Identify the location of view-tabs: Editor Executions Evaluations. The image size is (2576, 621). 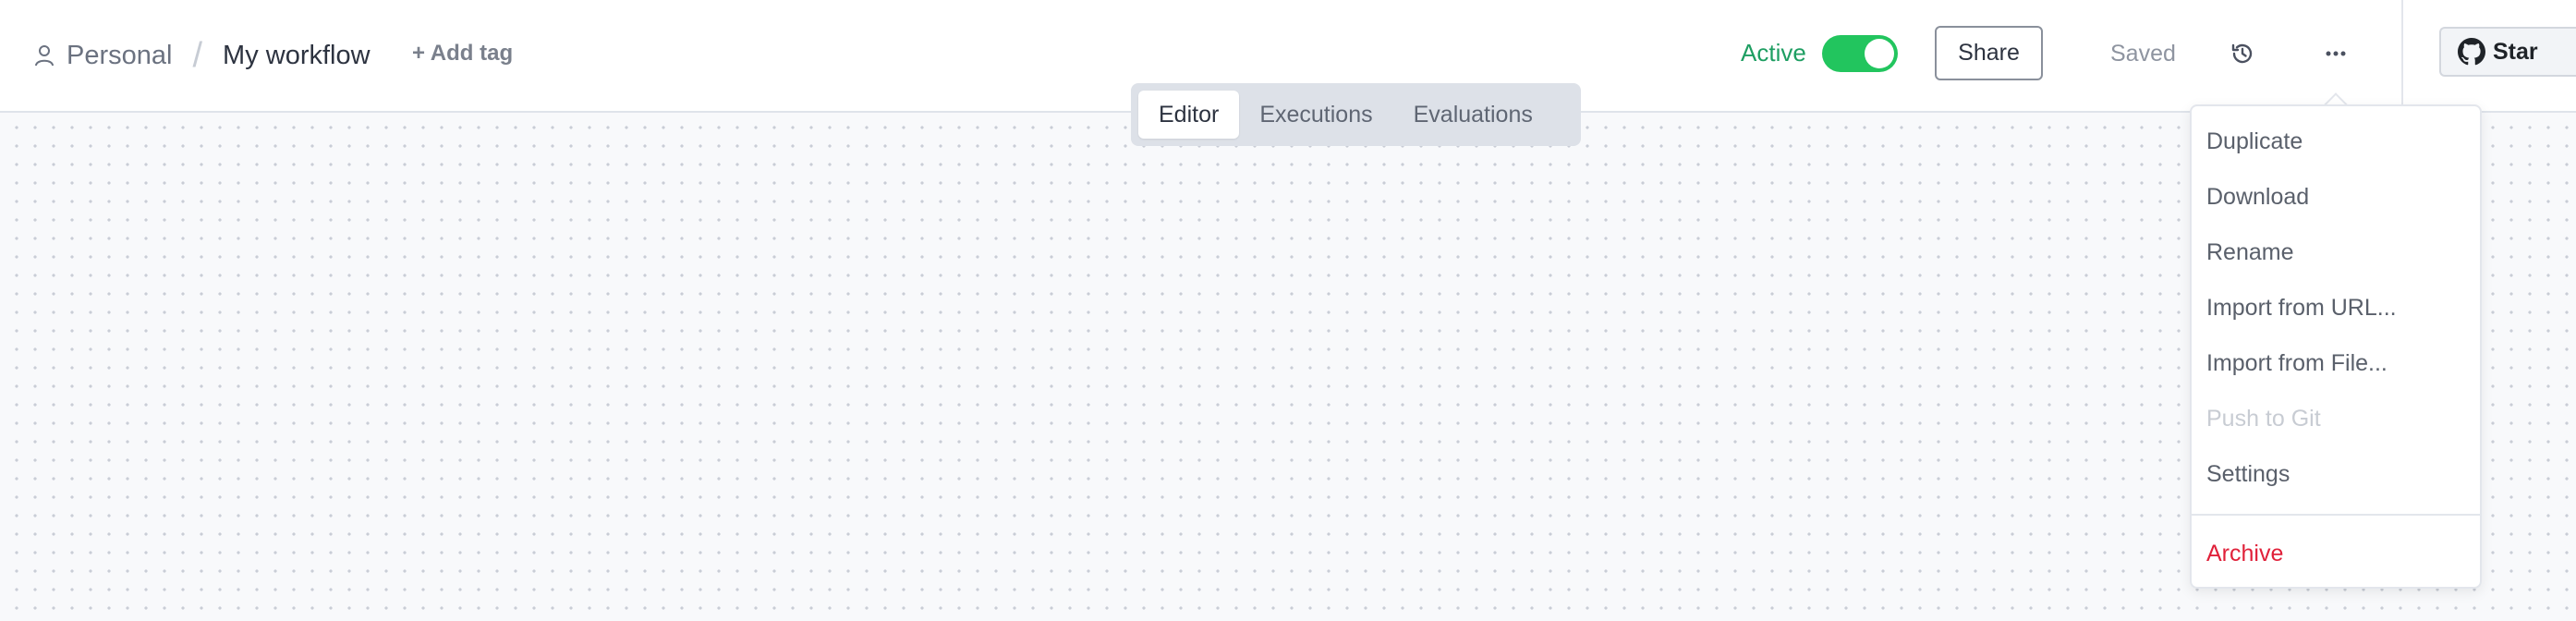
(1356, 114).